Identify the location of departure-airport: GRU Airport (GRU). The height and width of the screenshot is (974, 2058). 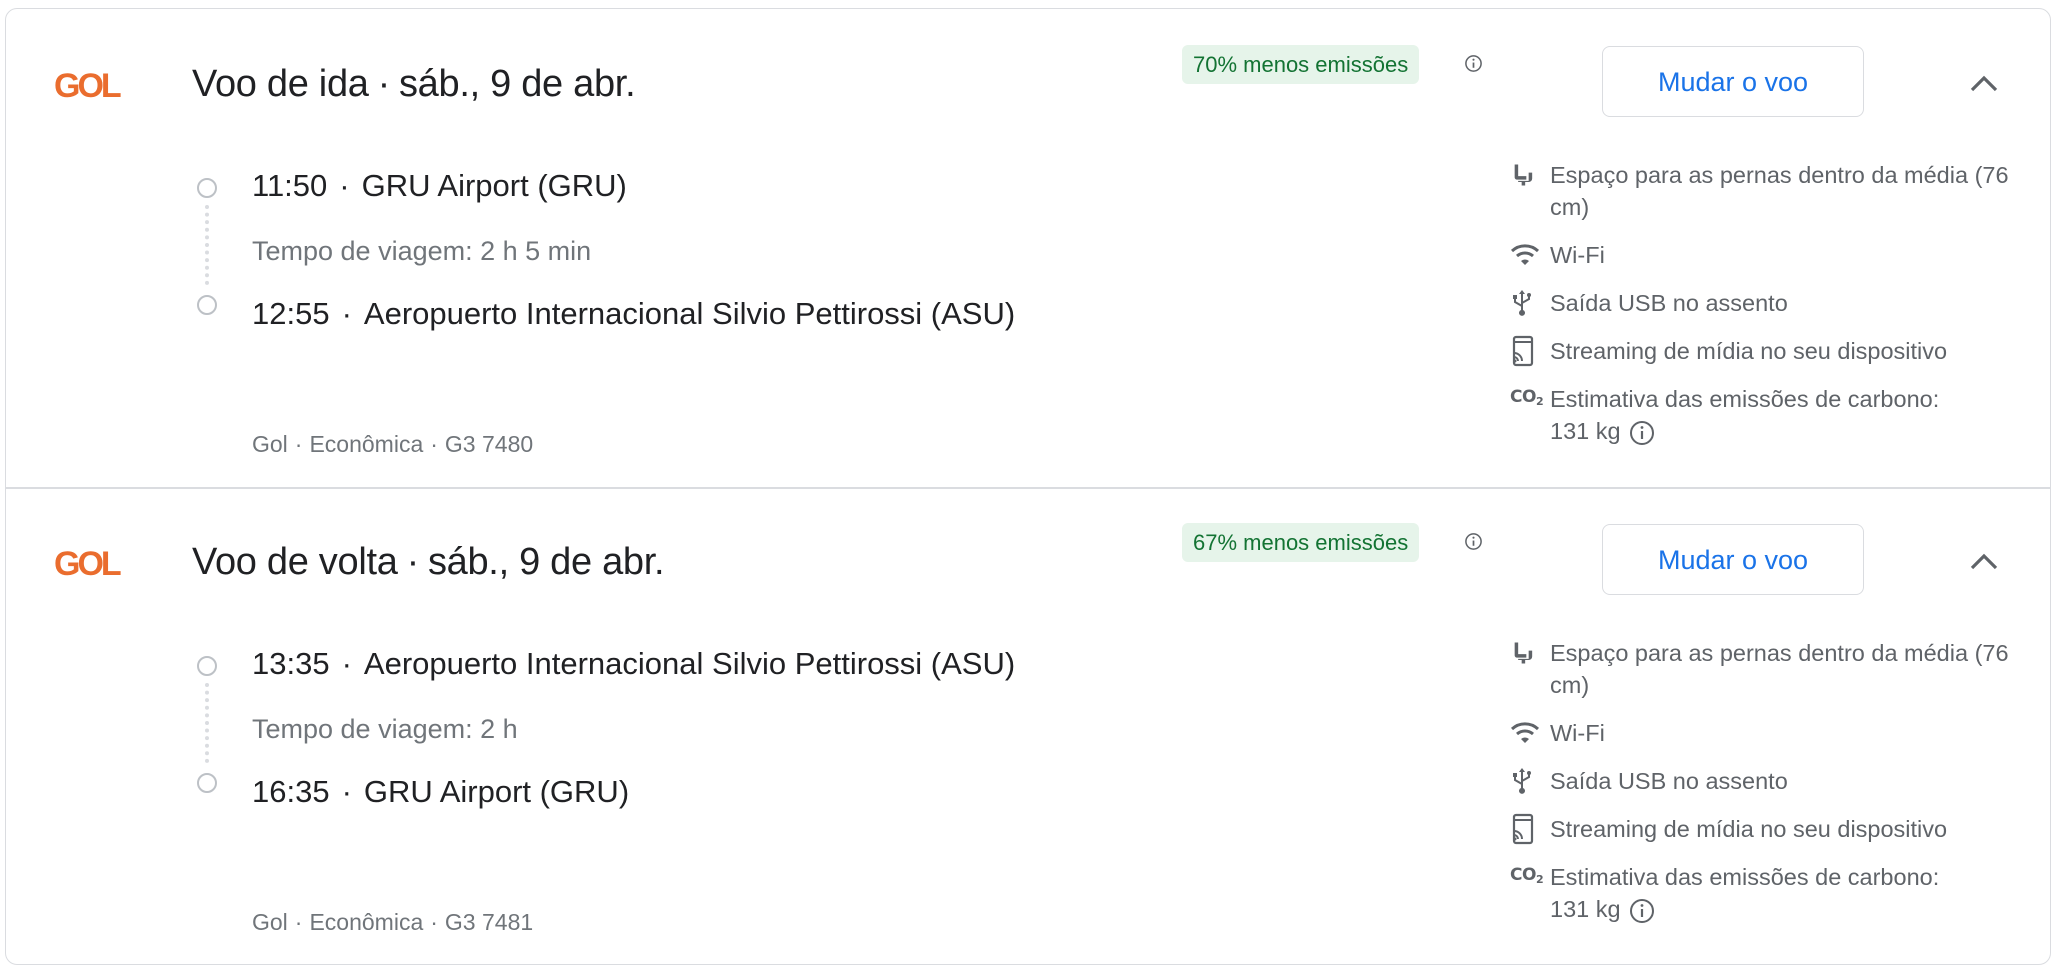
(494, 185).